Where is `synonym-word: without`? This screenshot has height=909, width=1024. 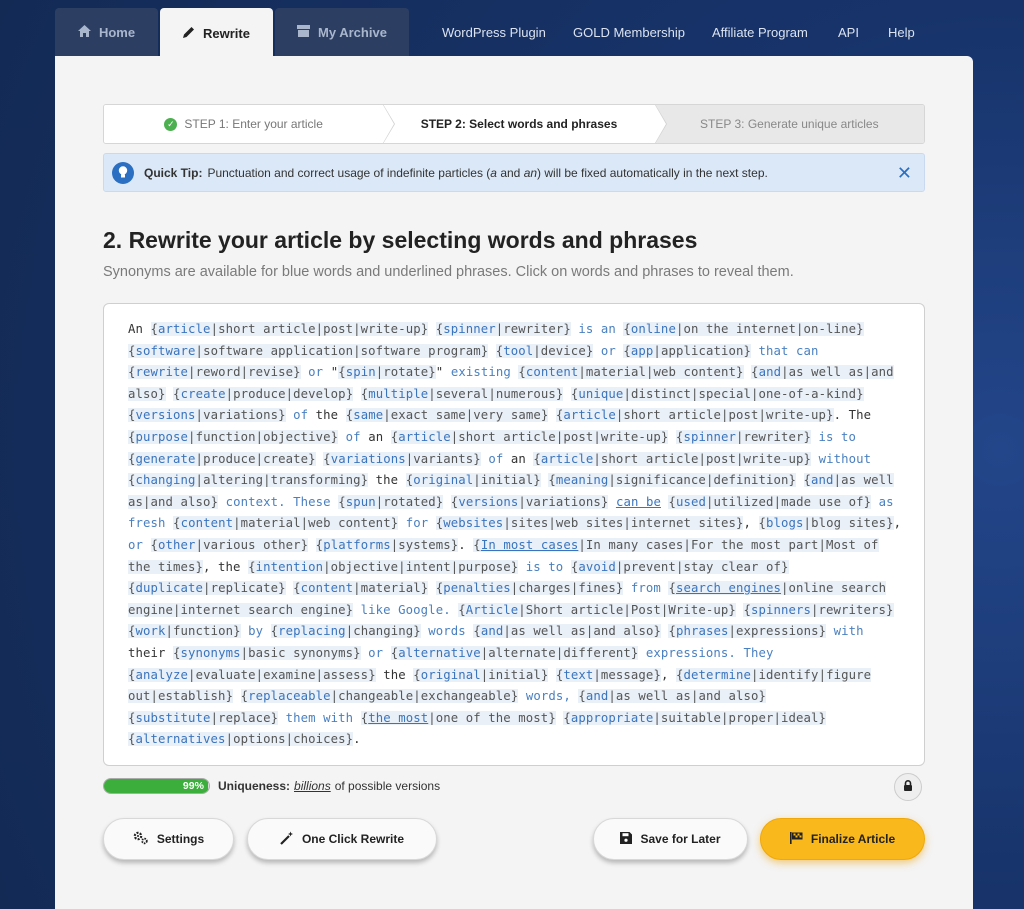 synonym-word: without is located at coordinates (845, 459).